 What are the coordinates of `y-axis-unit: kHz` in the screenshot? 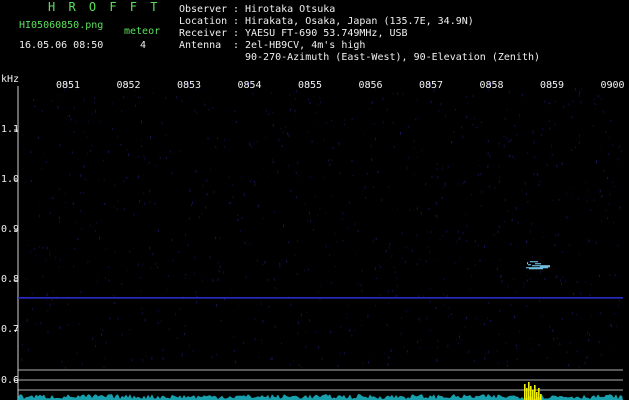 It's located at (10, 79).